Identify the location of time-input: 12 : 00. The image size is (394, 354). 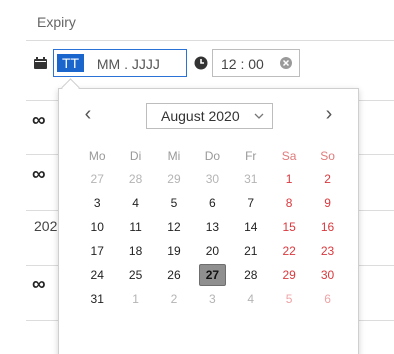
(256, 63).